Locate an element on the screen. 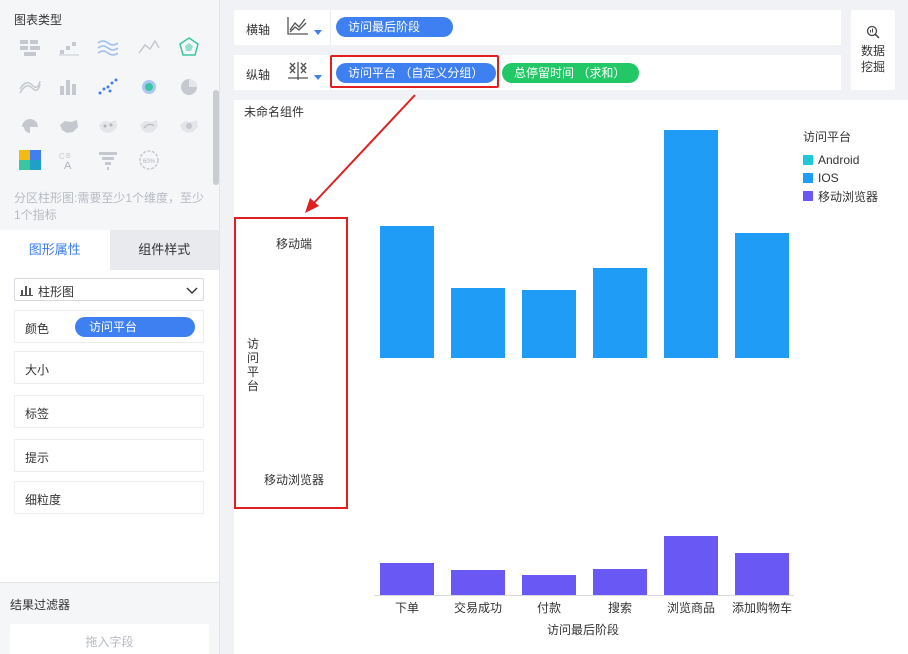 The height and width of the screenshot is (654, 908). filter-drop-zone: 拖入字段 is located at coordinates (109, 639).